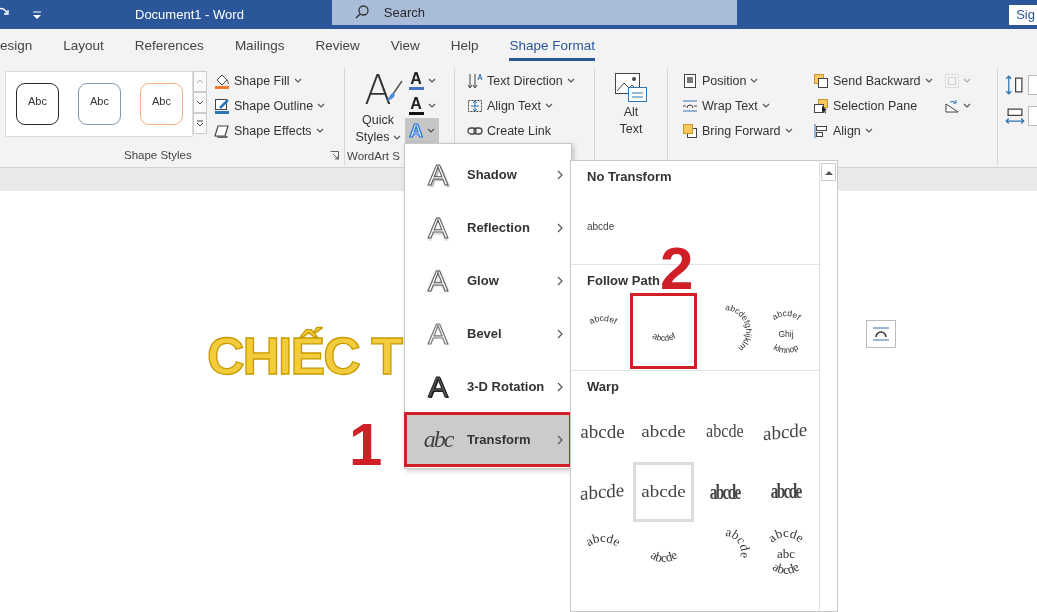 The height and width of the screenshot is (612, 1037). I want to click on menu-item: abc Transform, so click(488, 439).